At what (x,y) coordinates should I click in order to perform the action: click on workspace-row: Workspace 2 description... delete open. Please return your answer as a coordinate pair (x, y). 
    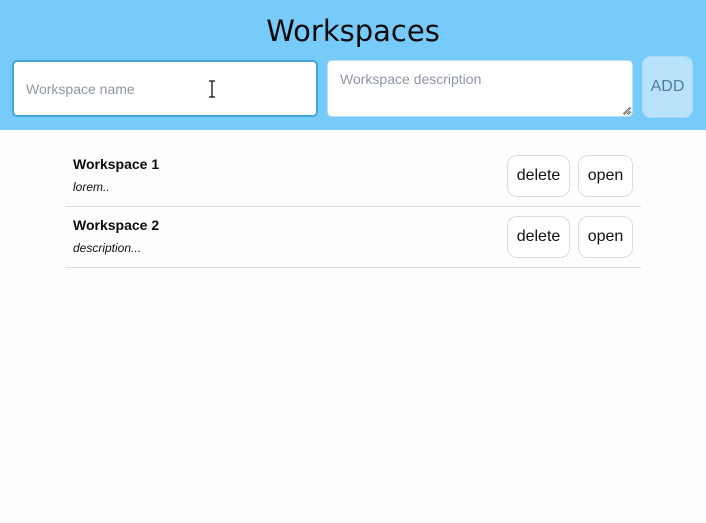
    Looking at the image, I should click on (353, 237).